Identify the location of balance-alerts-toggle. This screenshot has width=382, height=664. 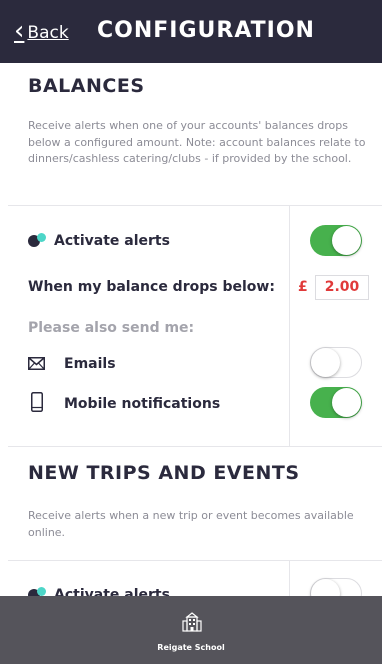
(336, 240).